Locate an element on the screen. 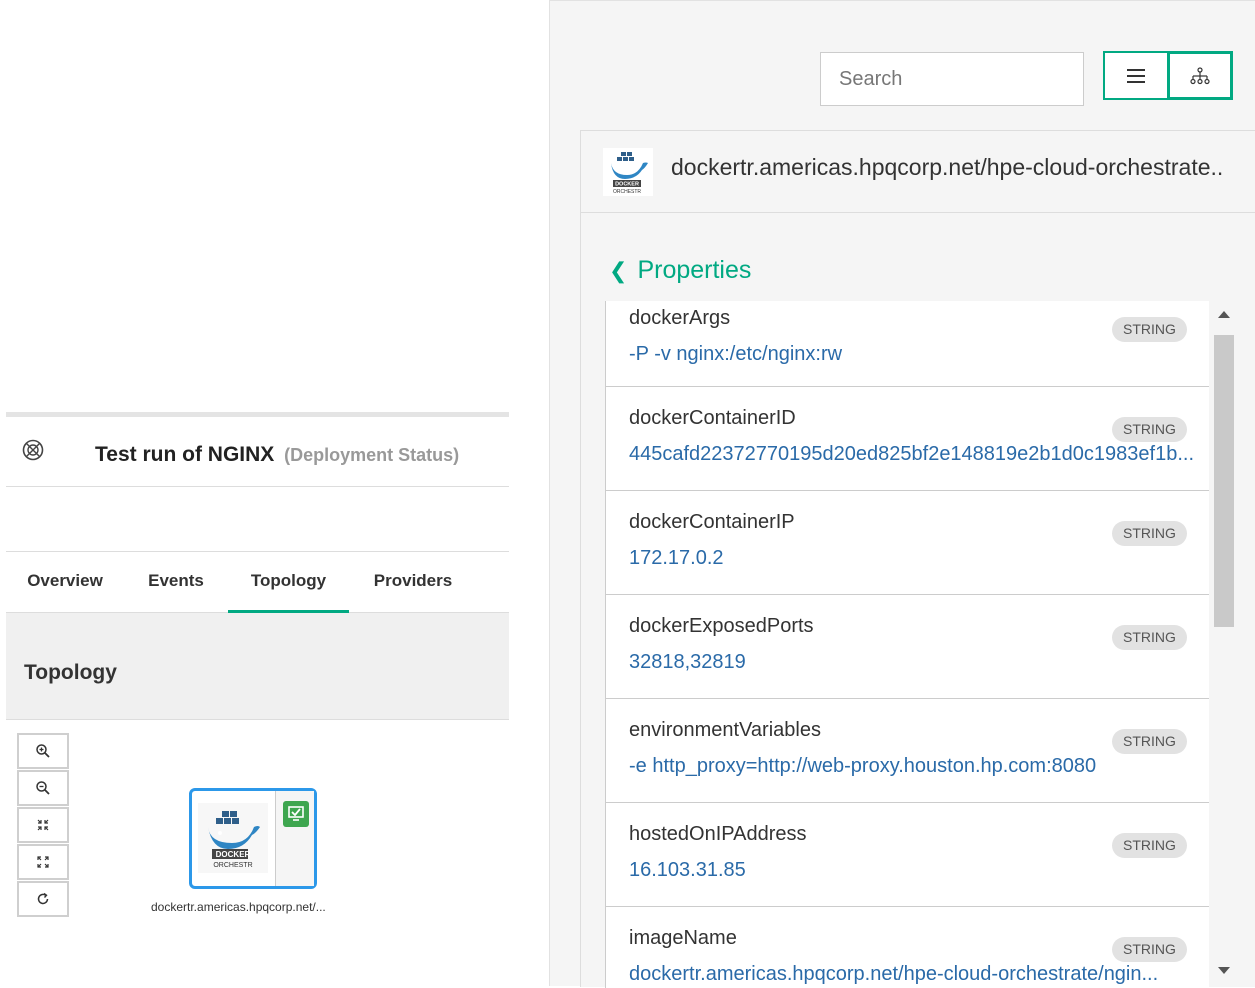 The width and height of the screenshot is (1255, 988). tab-events: Events is located at coordinates (176, 582).